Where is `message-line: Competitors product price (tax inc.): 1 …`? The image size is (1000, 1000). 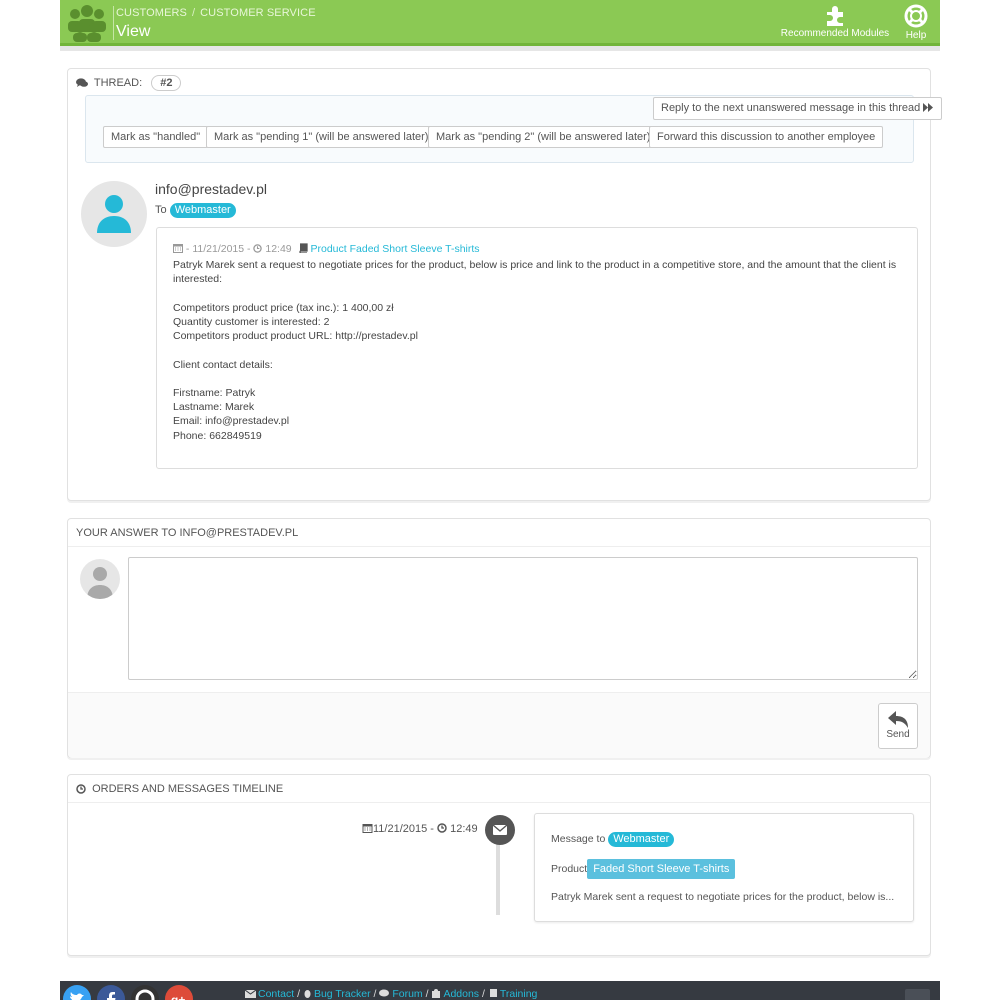 message-line: Competitors product price (tax inc.): 1 … is located at coordinates (283, 307).